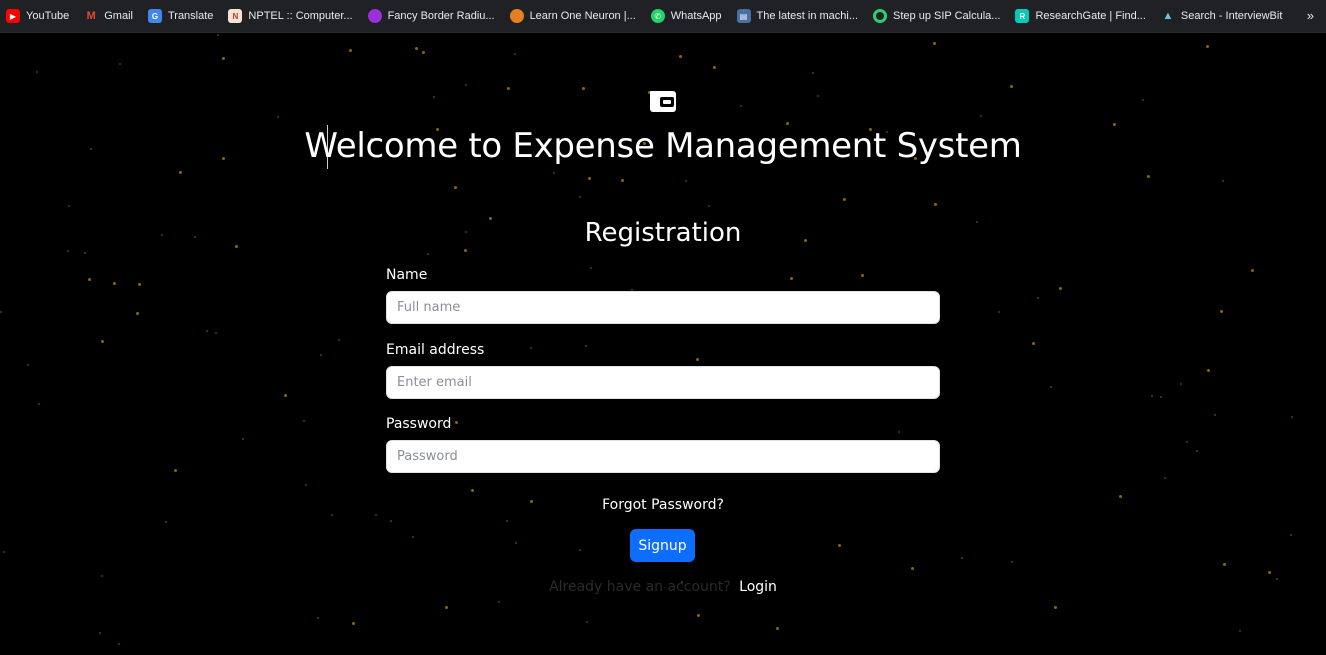  What do you see at coordinates (48, 16) in the screenshot?
I see `bookmark-label: YouTube` at bounding box center [48, 16].